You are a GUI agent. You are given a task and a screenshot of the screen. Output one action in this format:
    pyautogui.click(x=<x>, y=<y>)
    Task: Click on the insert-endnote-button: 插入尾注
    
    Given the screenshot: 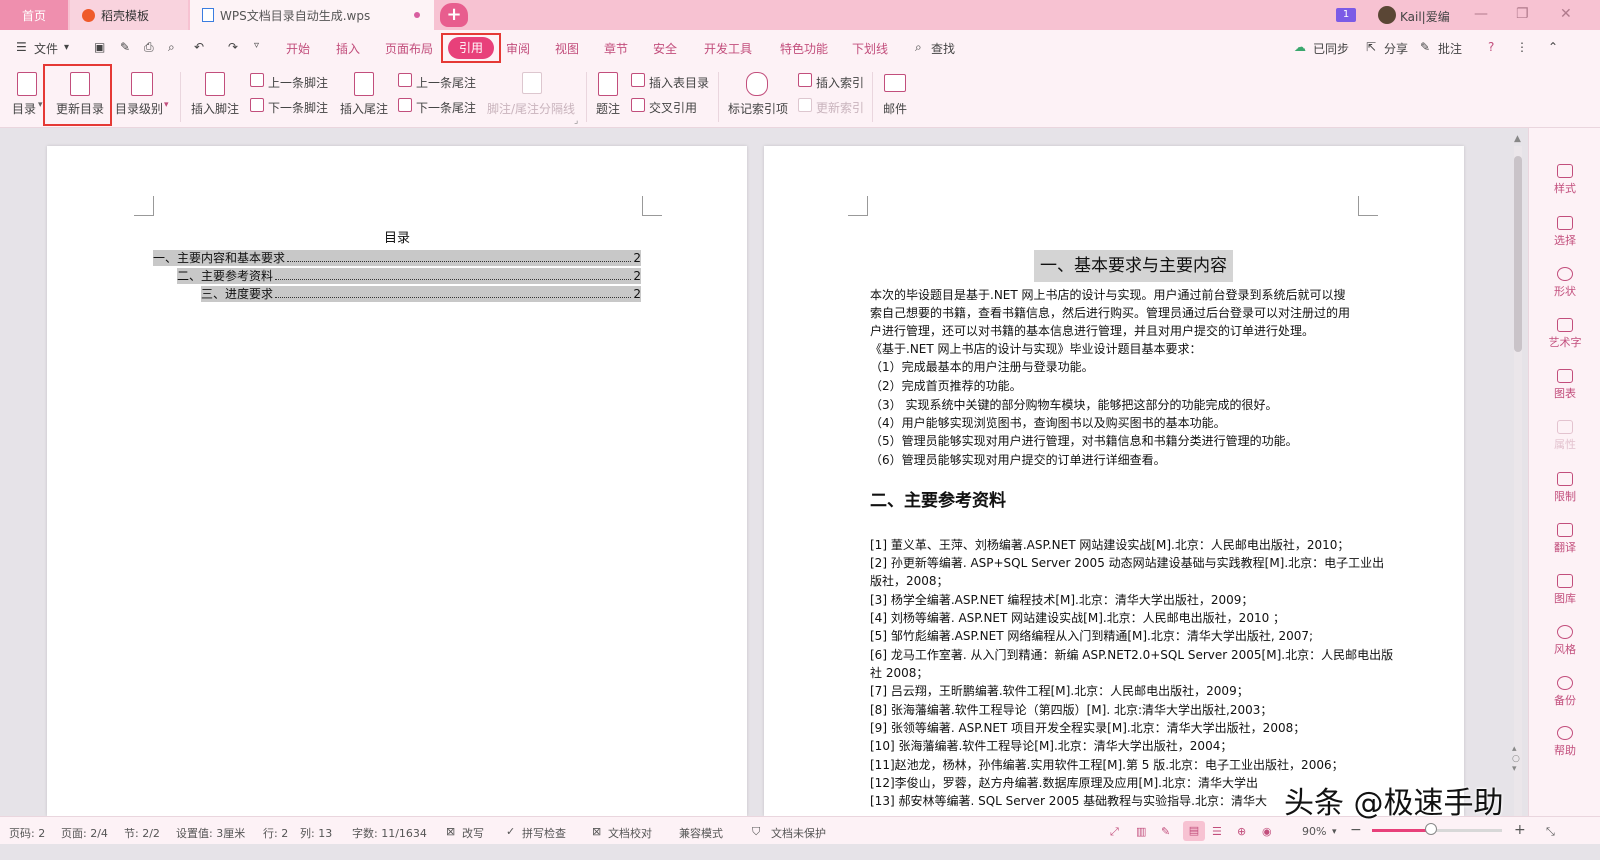 What is the action you would take?
    pyautogui.click(x=364, y=108)
    